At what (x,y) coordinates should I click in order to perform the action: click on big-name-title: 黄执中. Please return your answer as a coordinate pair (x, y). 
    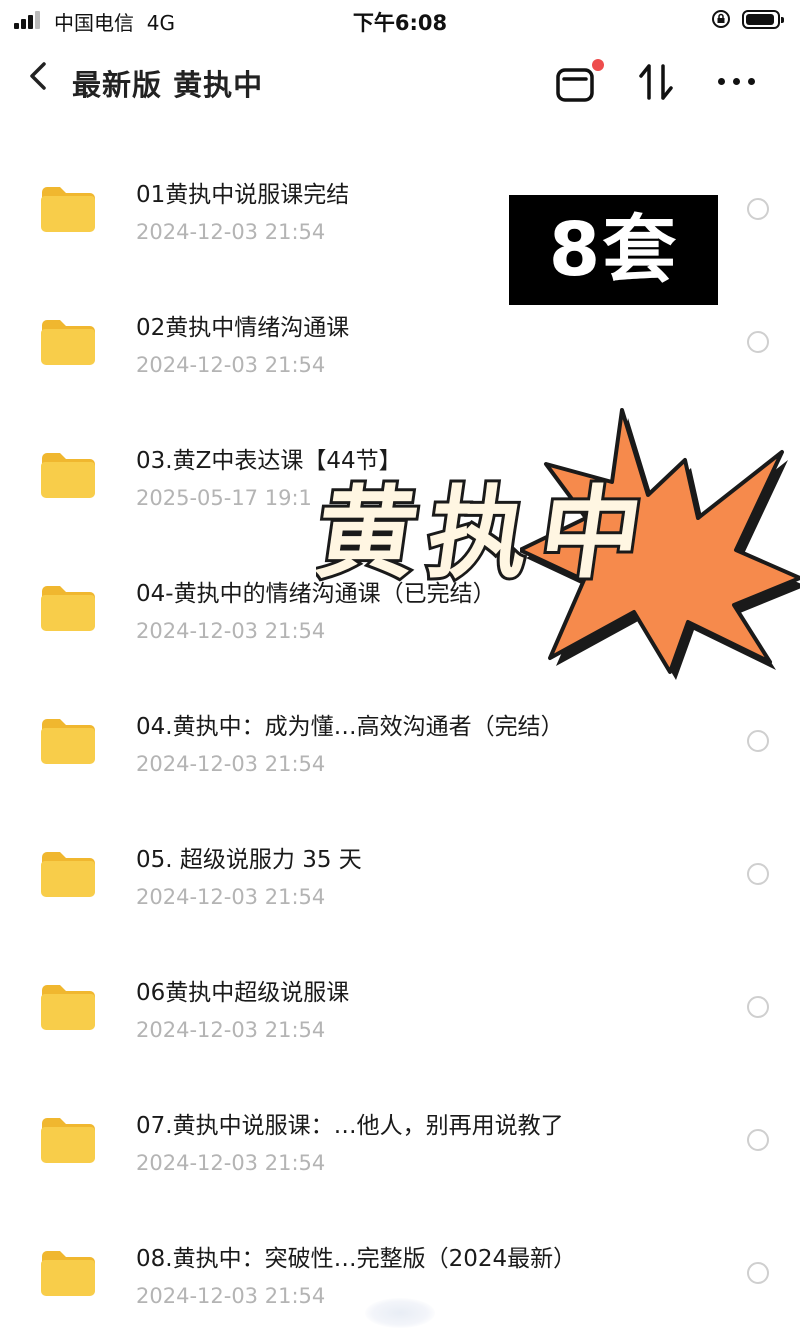
    Looking at the image, I should click on (490, 531).